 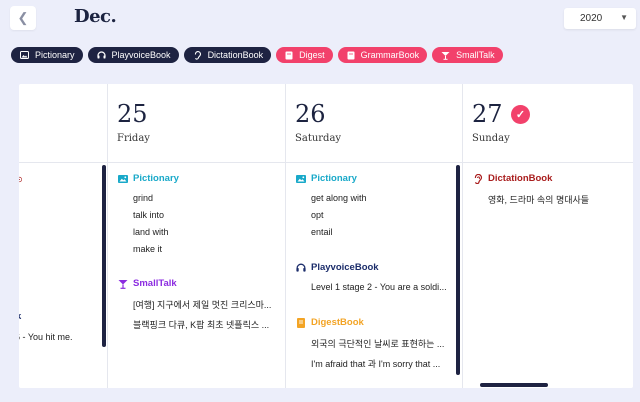 What do you see at coordinates (55, 55) in the screenshot?
I see `filter-chip-label: Pictionary` at bounding box center [55, 55].